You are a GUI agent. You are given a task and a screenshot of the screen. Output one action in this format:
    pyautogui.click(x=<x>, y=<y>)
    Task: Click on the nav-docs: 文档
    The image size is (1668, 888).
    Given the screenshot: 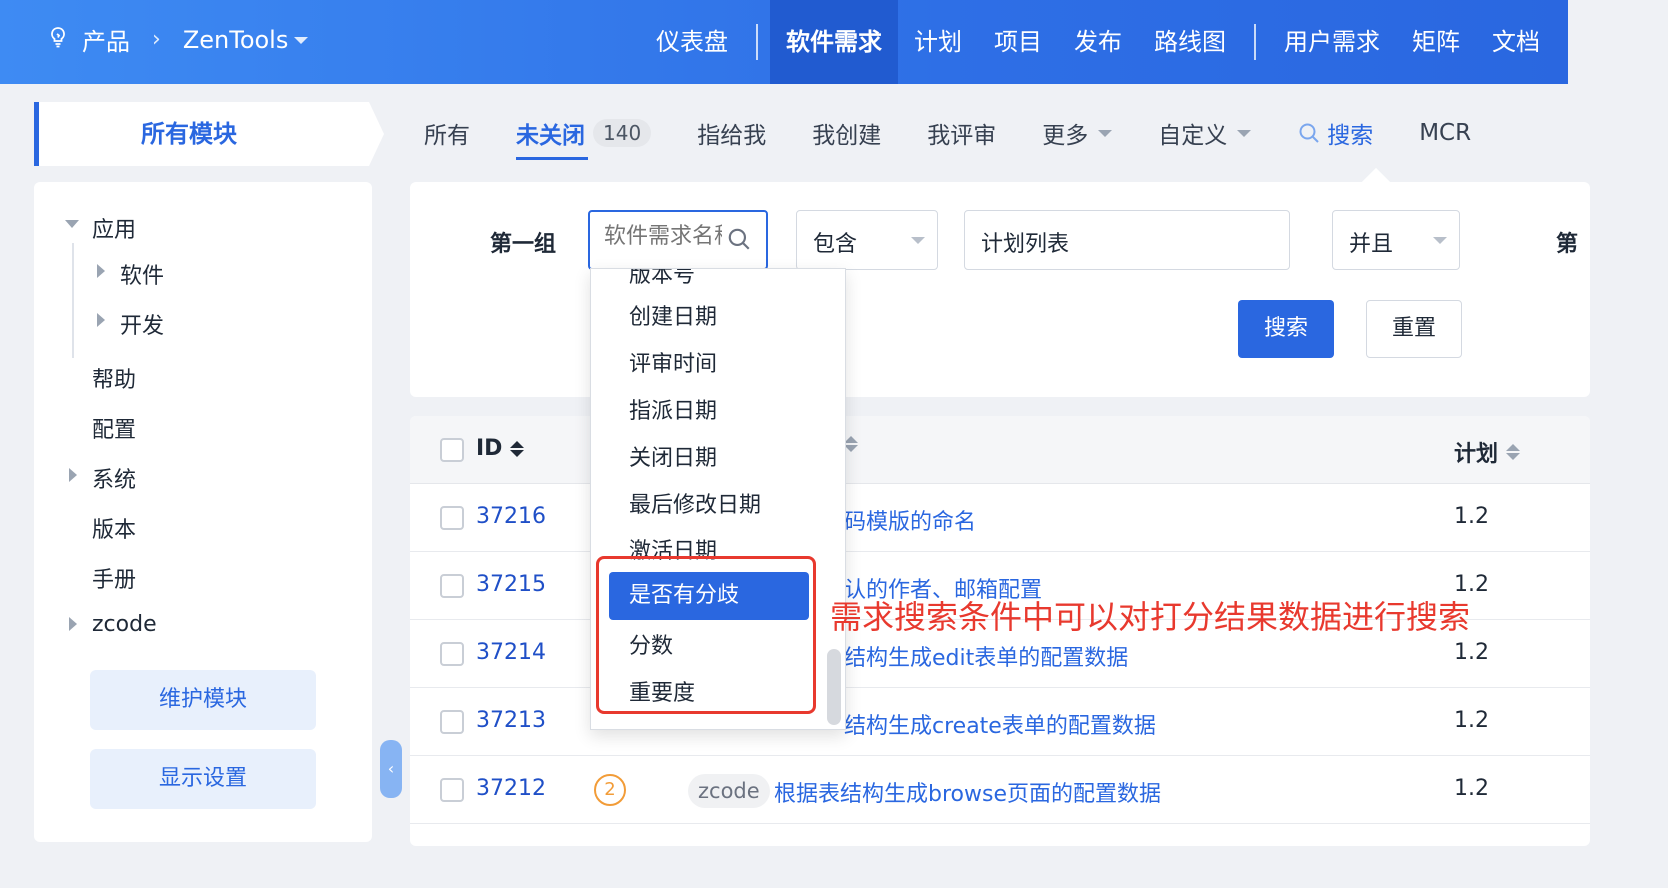 What is the action you would take?
    pyautogui.click(x=1516, y=42)
    